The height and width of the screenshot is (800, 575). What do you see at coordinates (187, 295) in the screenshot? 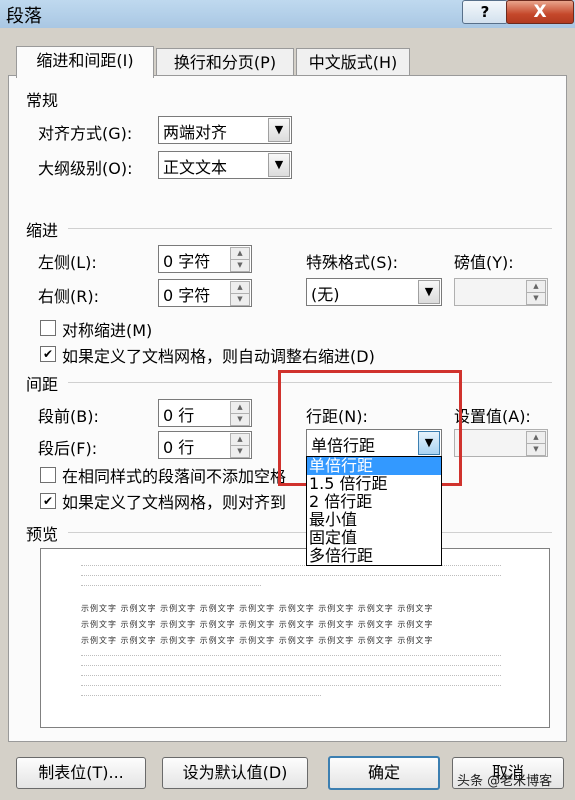
I see `right-indent-value: 0 字符` at bounding box center [187, 295].